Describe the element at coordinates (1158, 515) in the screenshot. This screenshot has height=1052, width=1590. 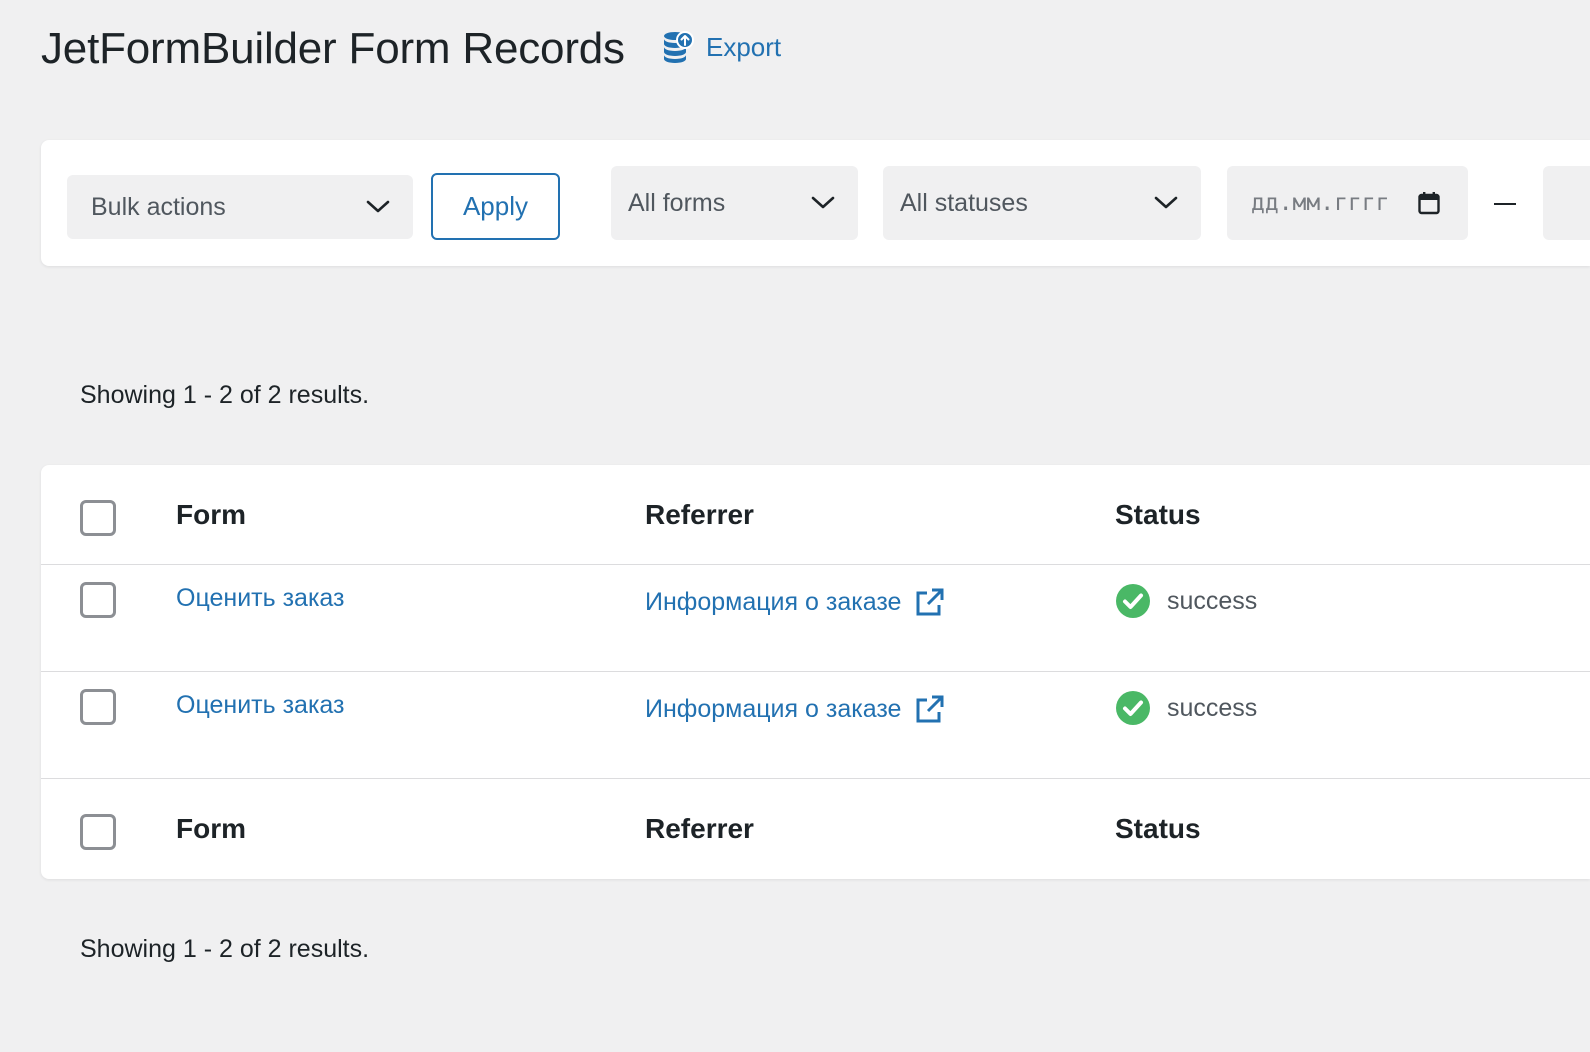
I see `column-header-status: Status` at that location.